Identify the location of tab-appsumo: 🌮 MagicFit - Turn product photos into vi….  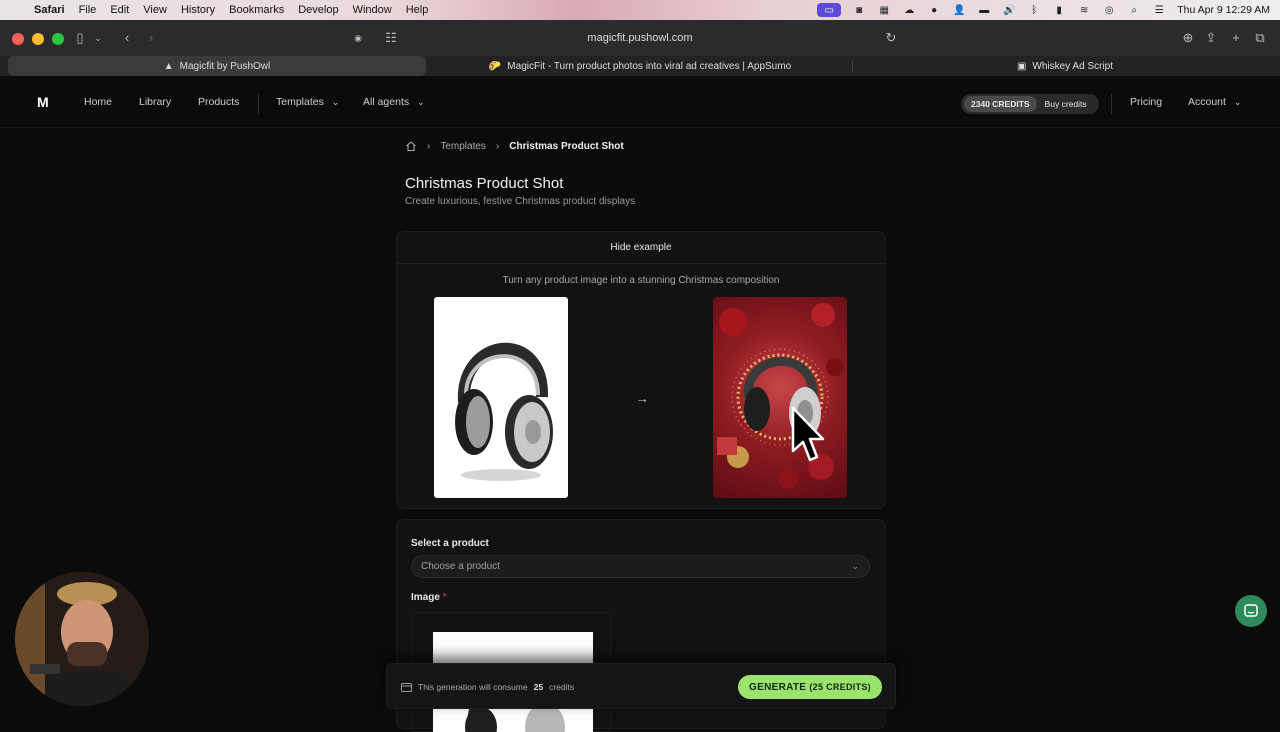
(640, 66).